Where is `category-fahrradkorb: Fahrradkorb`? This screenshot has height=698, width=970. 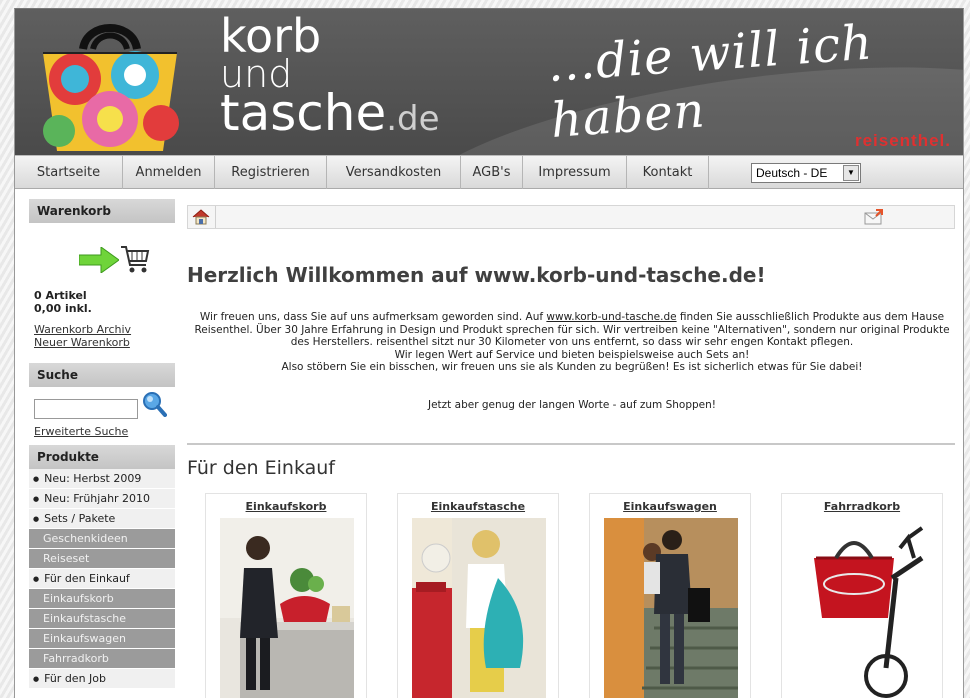
category-fahrradkorb: Fahrradkorb is located at coordinates (102, 659).